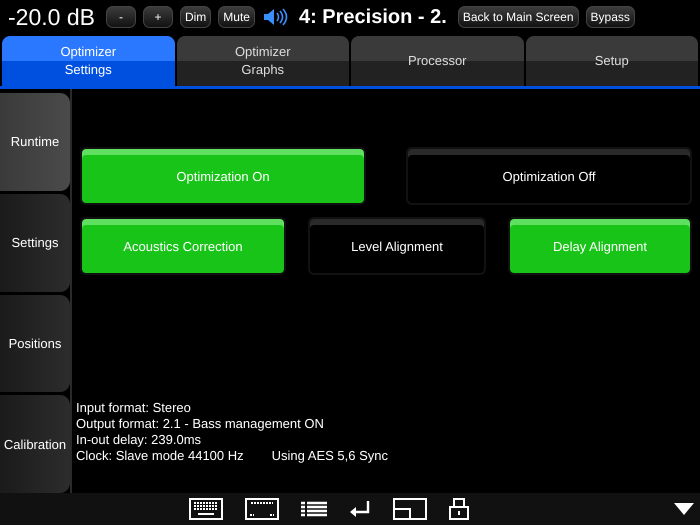  What do you see at coordinates (160, 455) in the screenshot?
I see `status-text: Clock: Slave mode 44100 Hz` at bounding box center [160, 455].